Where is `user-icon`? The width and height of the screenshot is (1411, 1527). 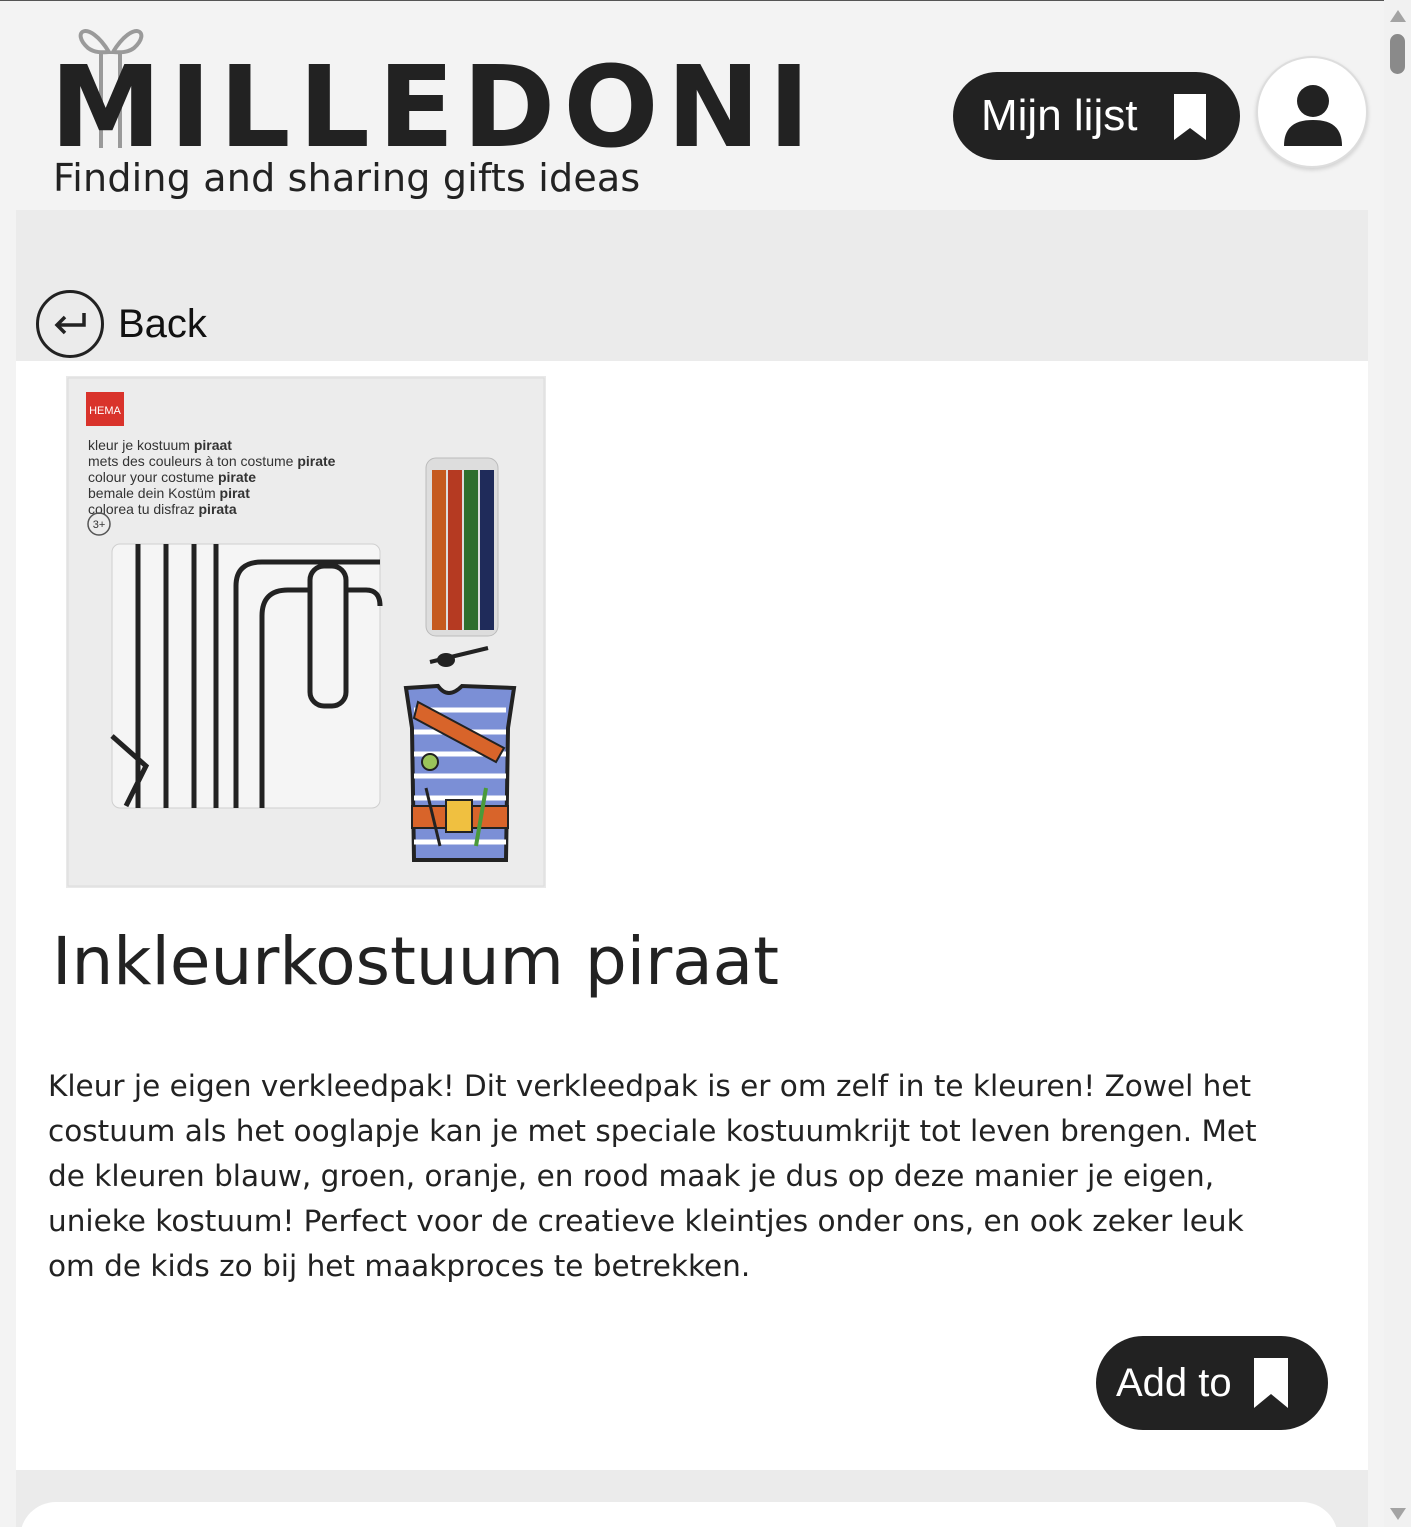
user-icon is located at coordinates (1313, 115).